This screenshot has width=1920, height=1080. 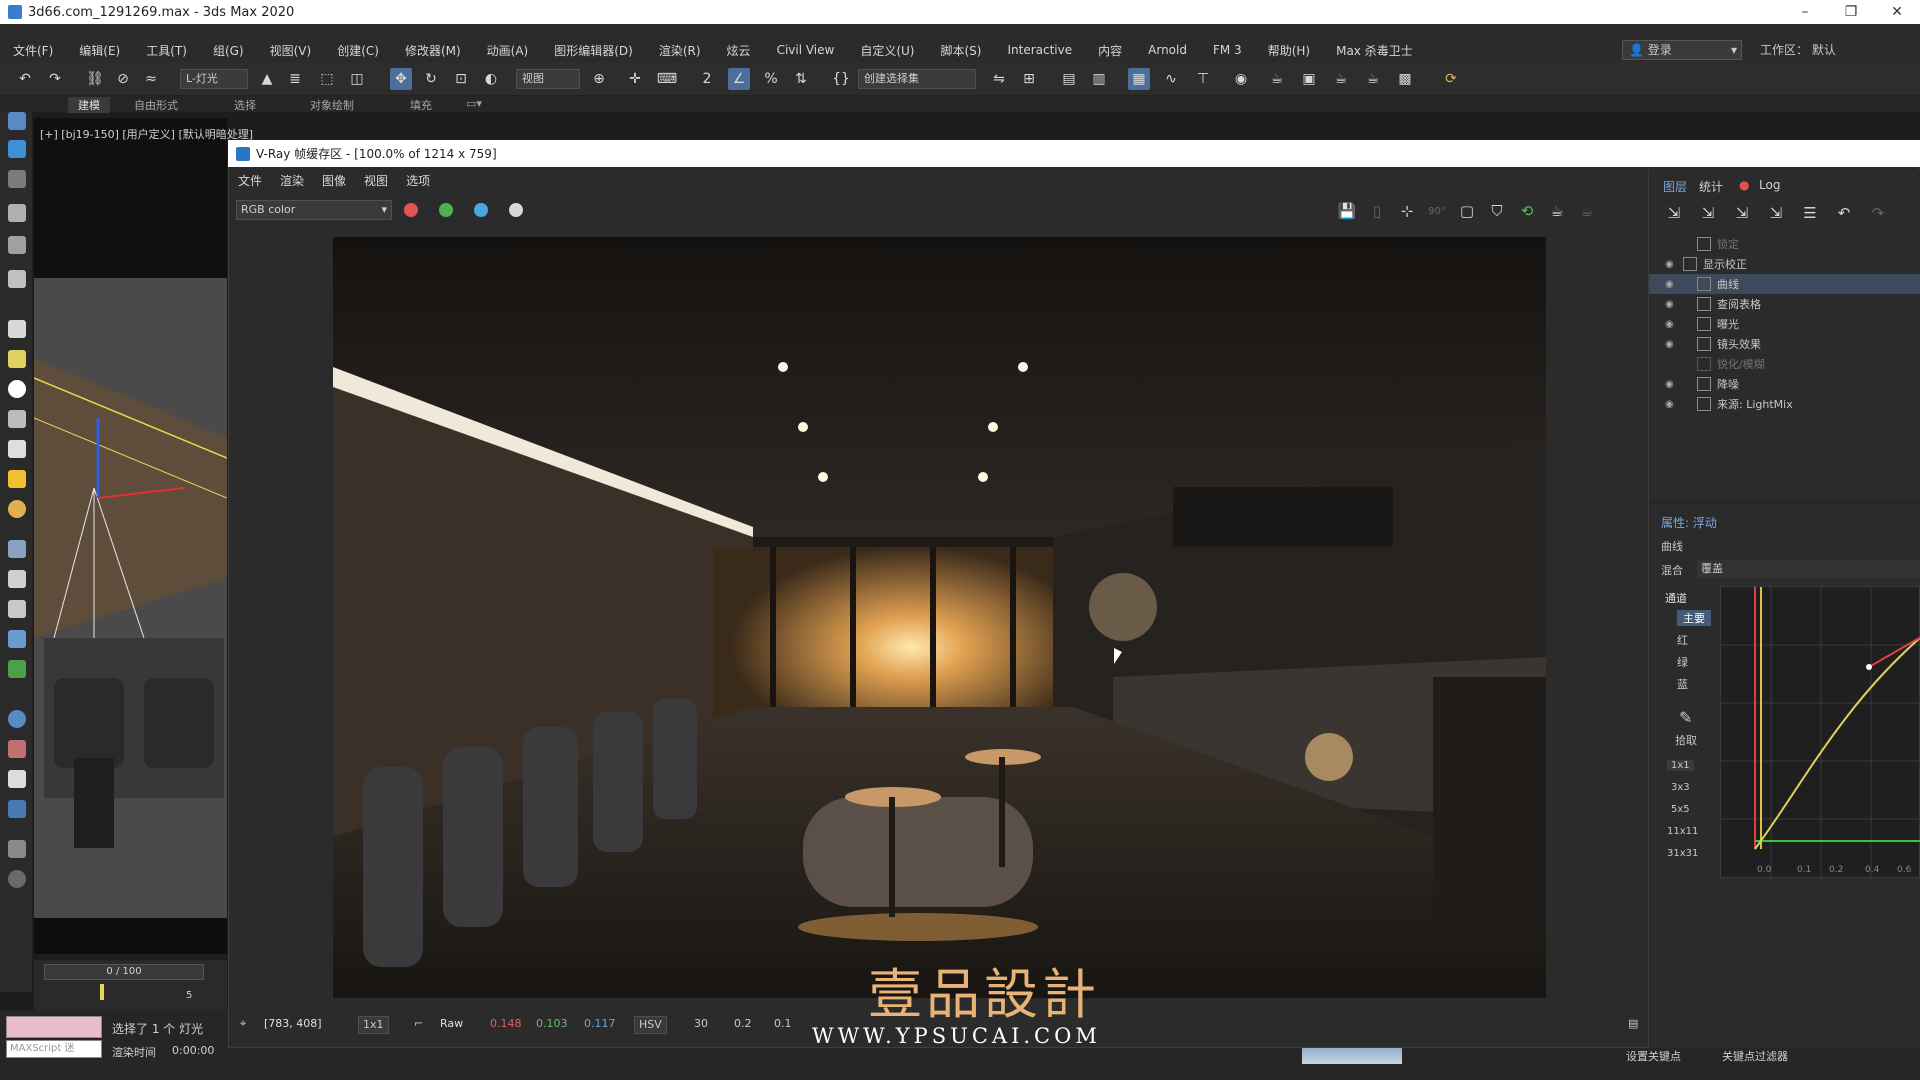 I want to click on menu-create: 创建(C), so click(x=358, y=50).